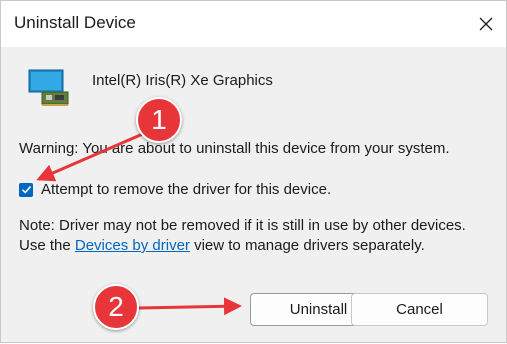 Image resolution: width=507 pixels, height=344 pixels. Describe the element at coordinates (182, 80) in the screenshot. I see `device-name: Intel(R) Iris(R) Xe Graphics` at that location.